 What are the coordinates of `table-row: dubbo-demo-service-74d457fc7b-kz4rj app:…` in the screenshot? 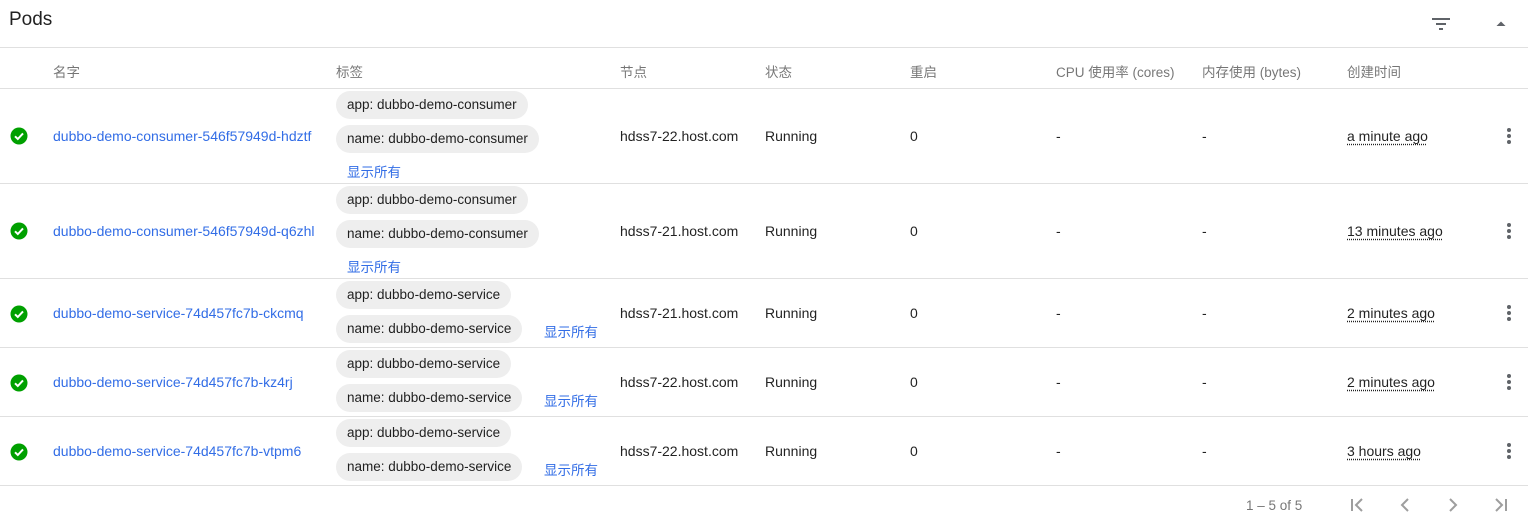 It's located at (764, 382).